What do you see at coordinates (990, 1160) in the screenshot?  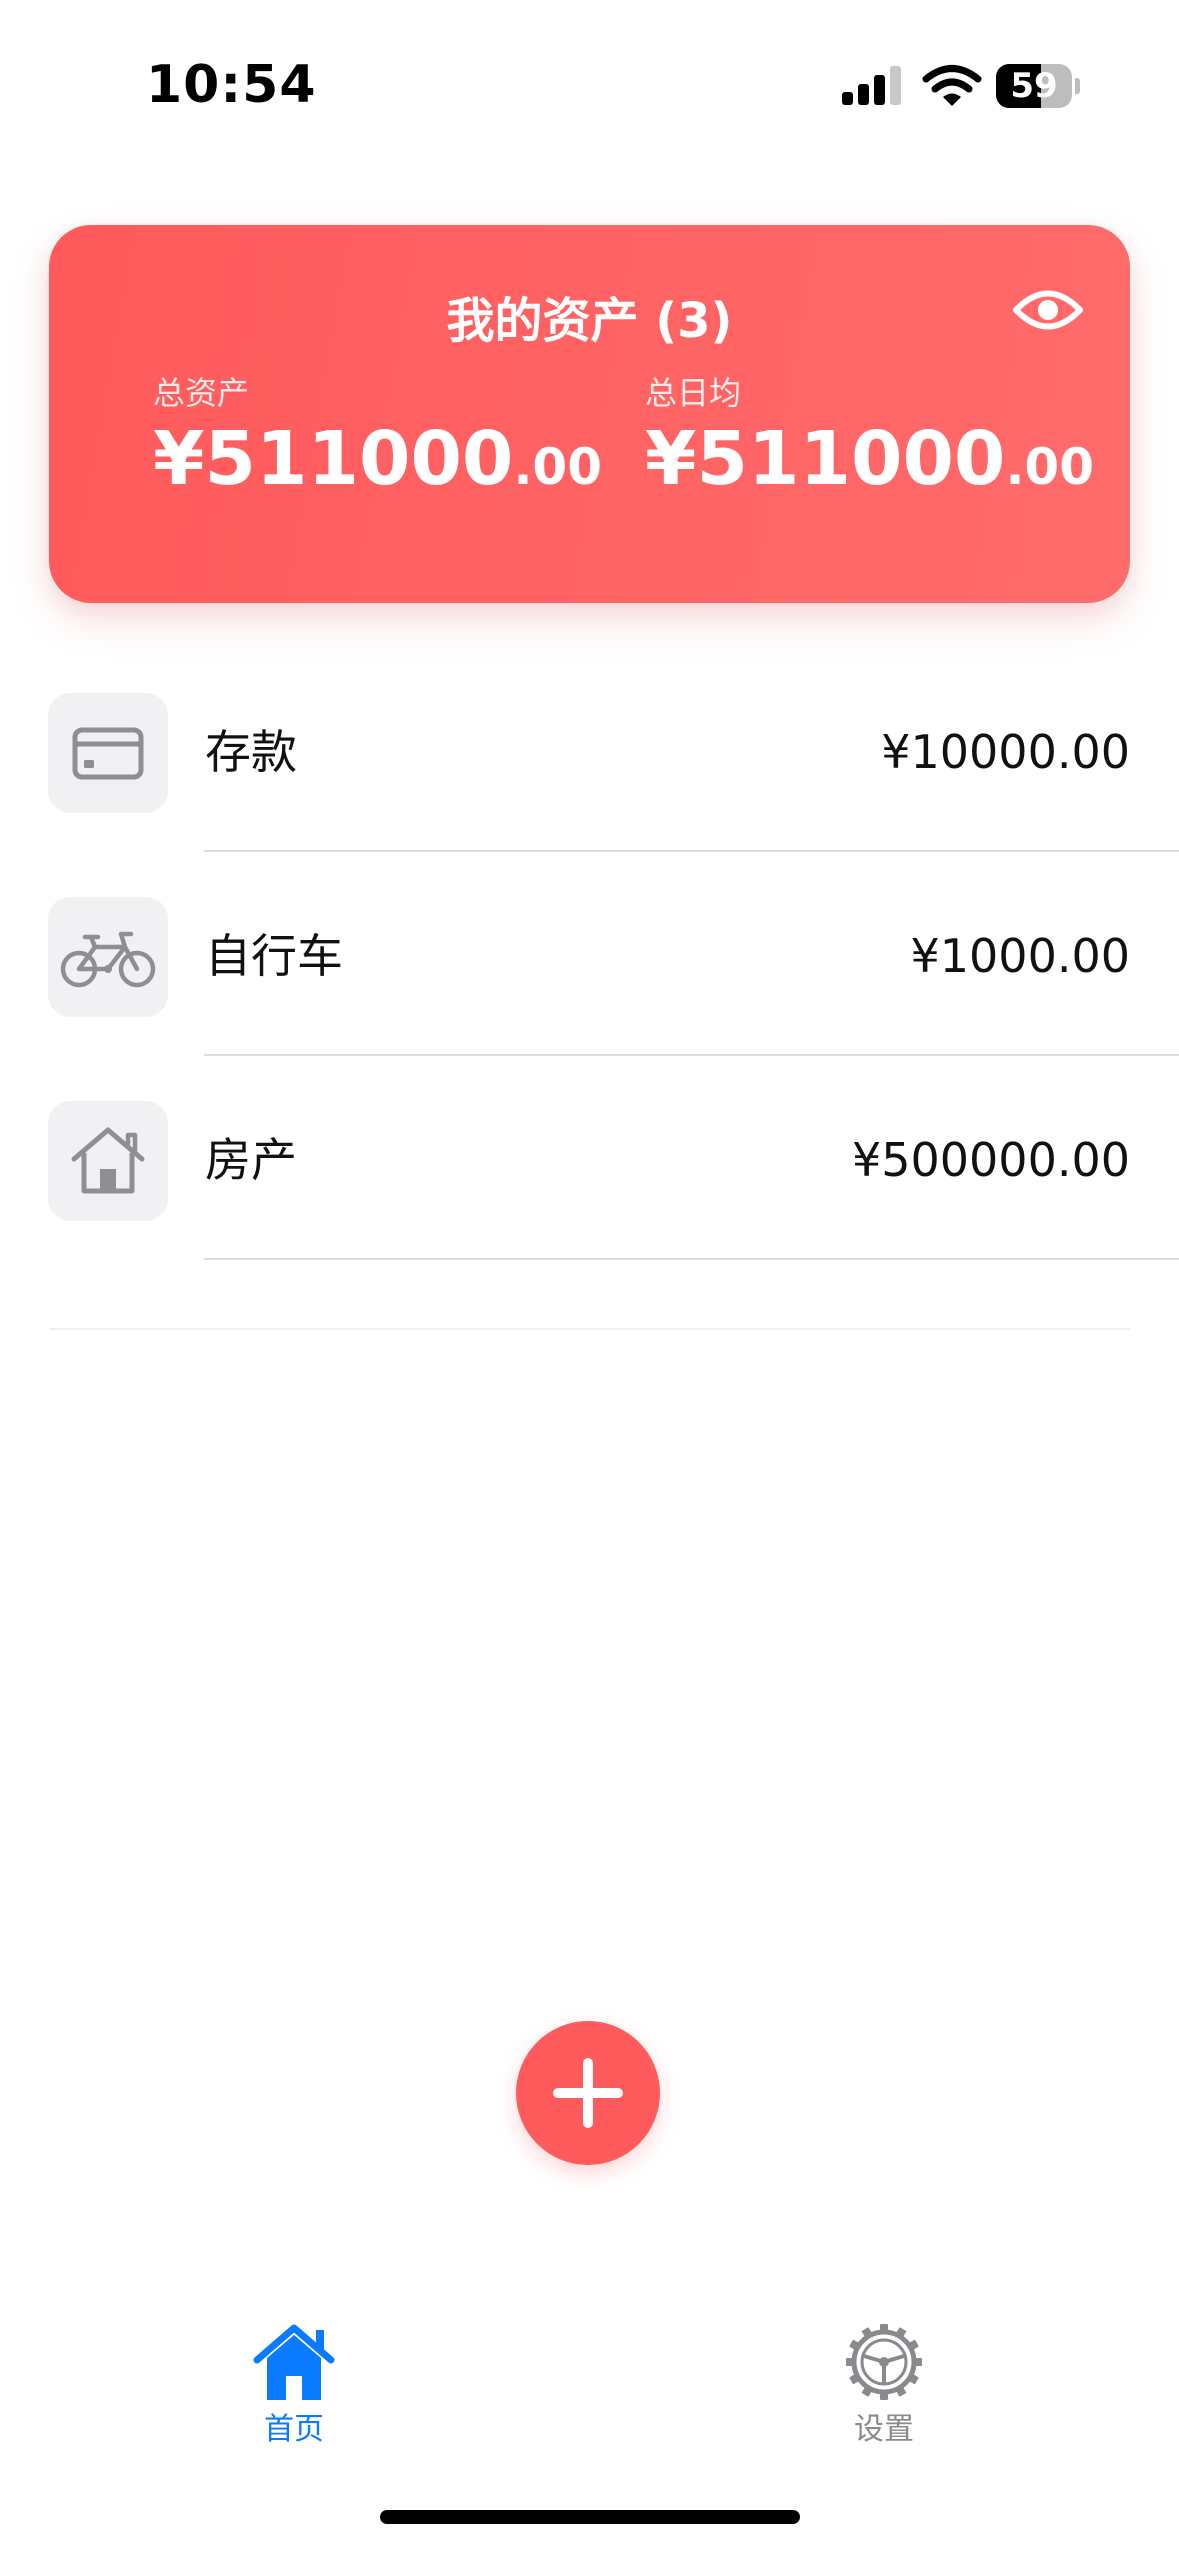 I see `asset-value: ¥500000.00` at bounding box center [990, 1160].